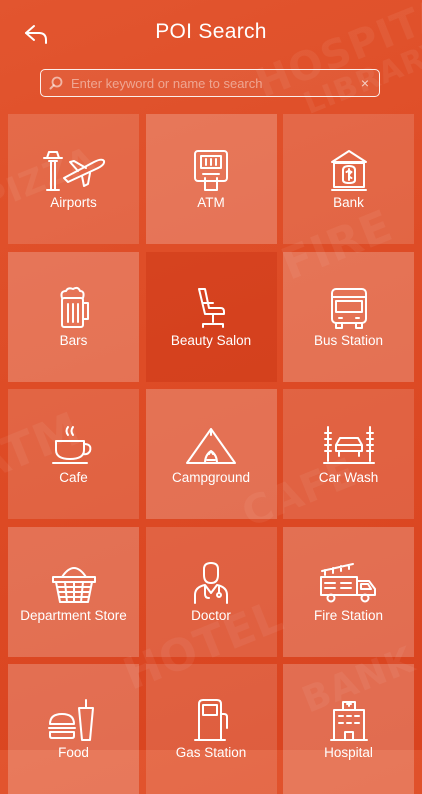 Image resolution: width=422 pixels, height=794 pixels. What do you see at coordinates (349, 583) in the screenshot?
I see `fire-truck-icon` at bounding box center [349, 583].